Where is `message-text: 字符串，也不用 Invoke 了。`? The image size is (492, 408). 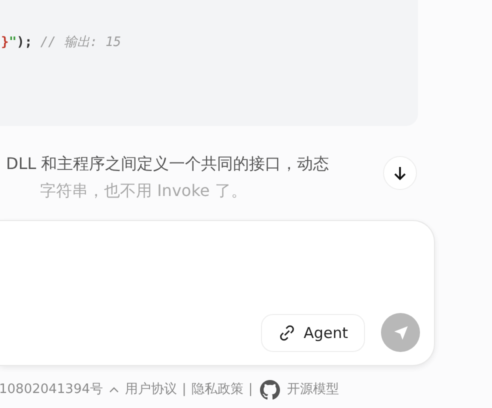
message-text: 字符串，也不用 Invoke 了。 is located at coordinates (143, 191).